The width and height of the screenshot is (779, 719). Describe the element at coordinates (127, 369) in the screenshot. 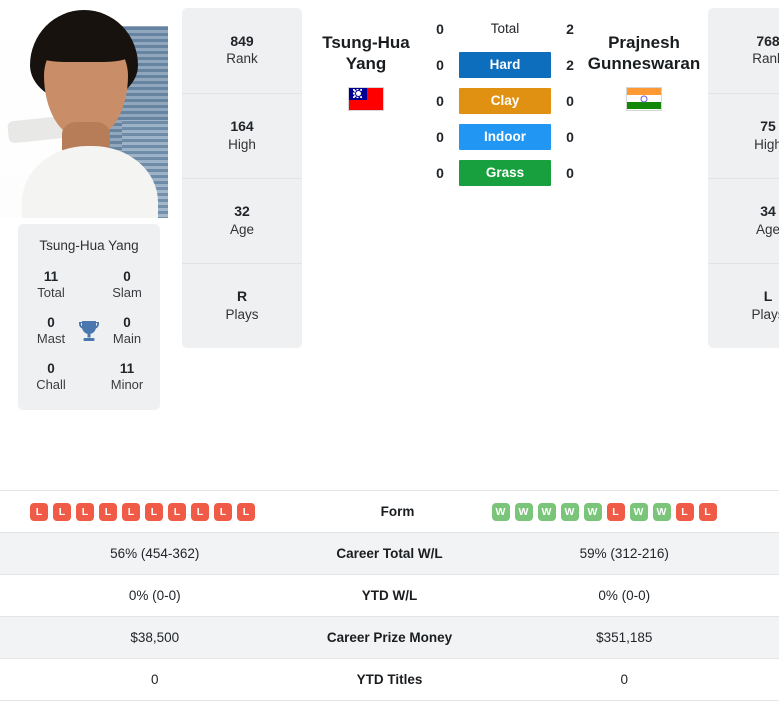

I see `left-titles-minor-value: 11` at that location.